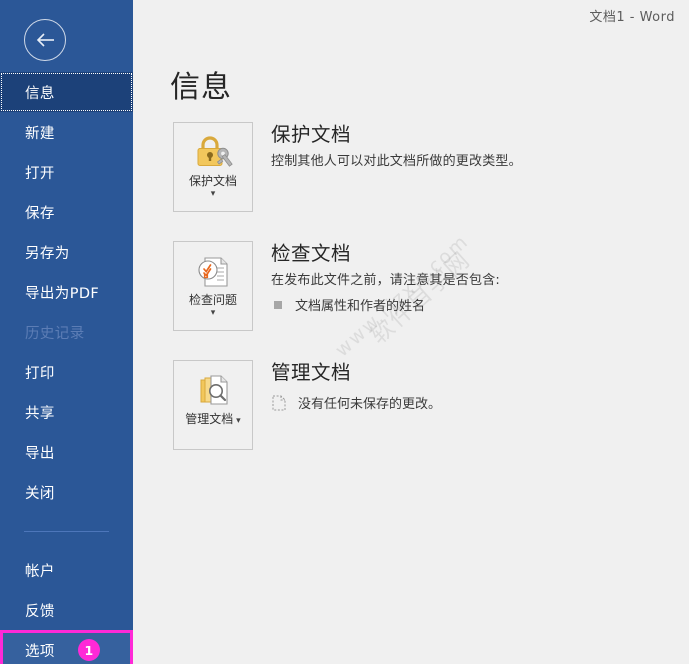 This screenshot has width=689, height=664. What do you see at coordinates (40, 373) in the screenshot?
I see `sidebar-item-label: 打印` at bounding box center [40, 373].